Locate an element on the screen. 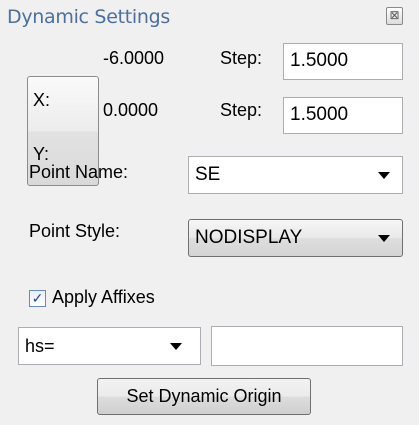 The height and width of the screenshot is (425, 419). title-bar: Dynamic Settings ⊠ is located at coordinates (209, 17).